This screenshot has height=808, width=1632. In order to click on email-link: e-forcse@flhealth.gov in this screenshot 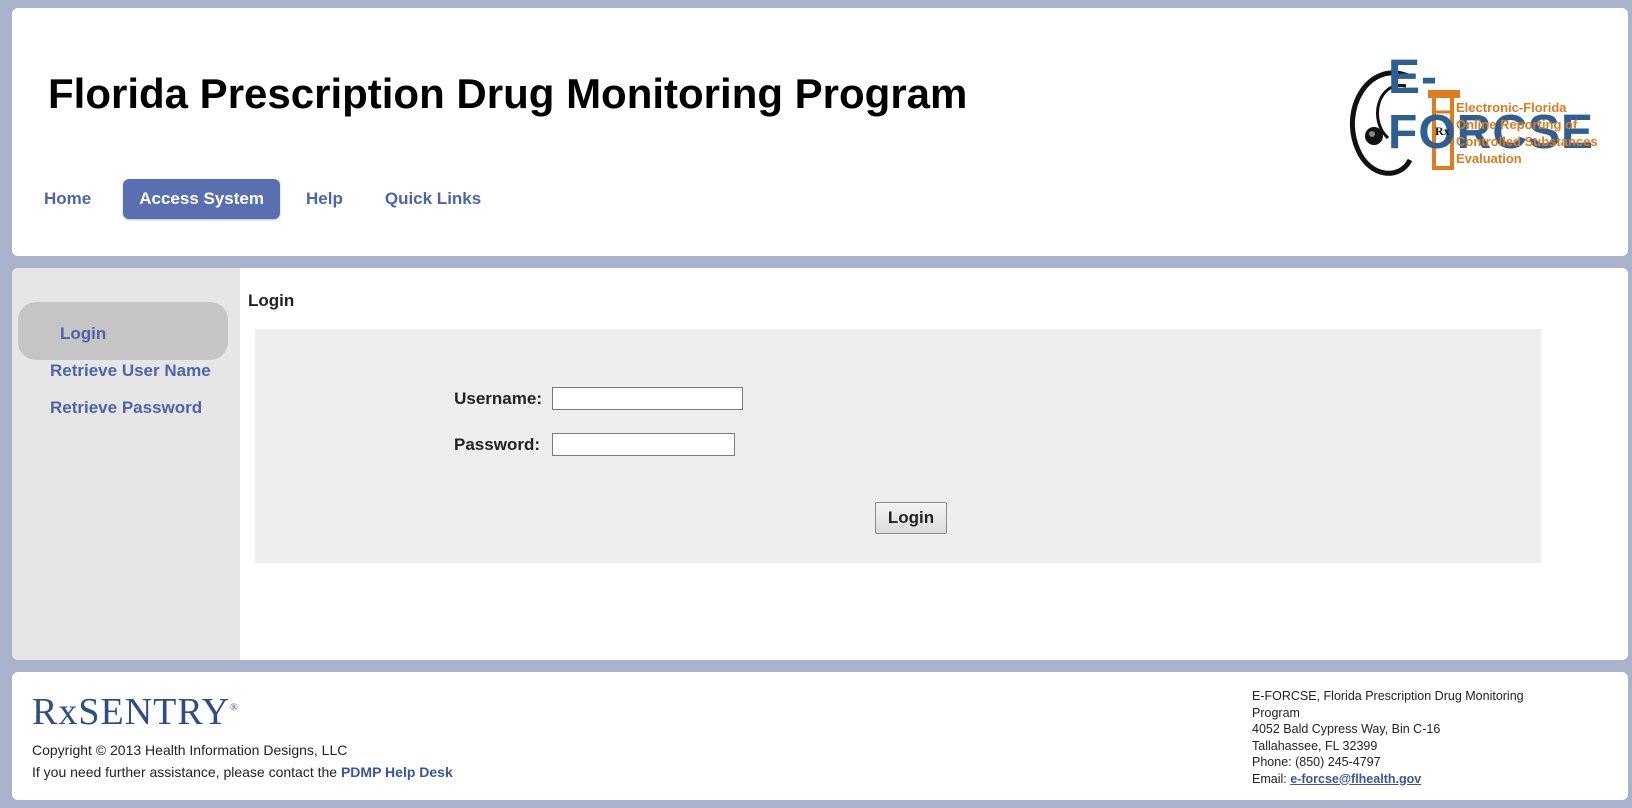, I will do `click(1355, 779)`.